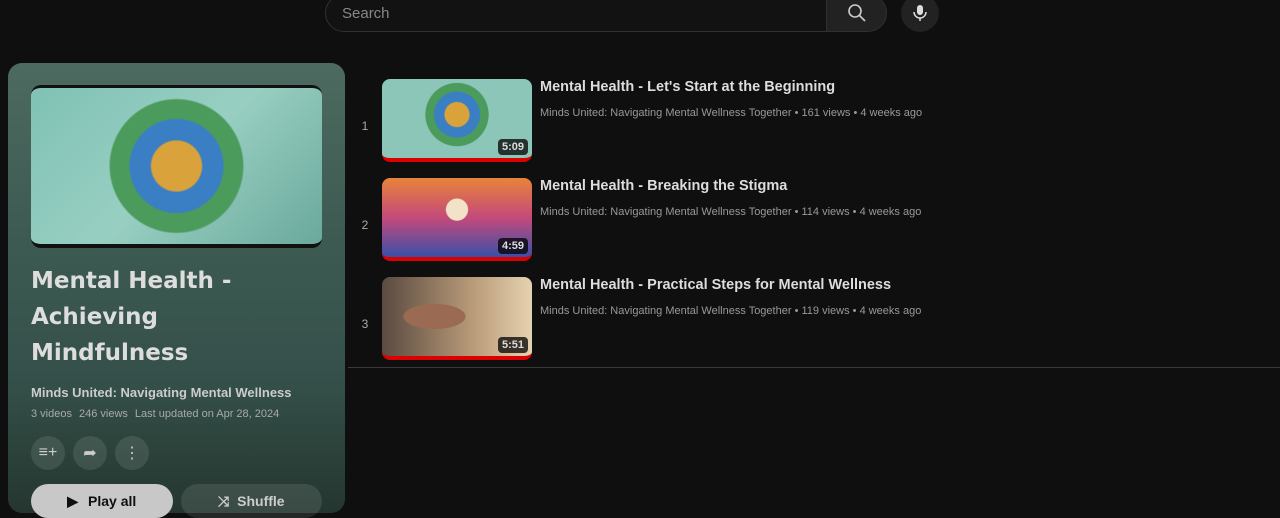 The height and width of the screenshot is (518, 1280). I want to click on search-button, so click(856, 16).